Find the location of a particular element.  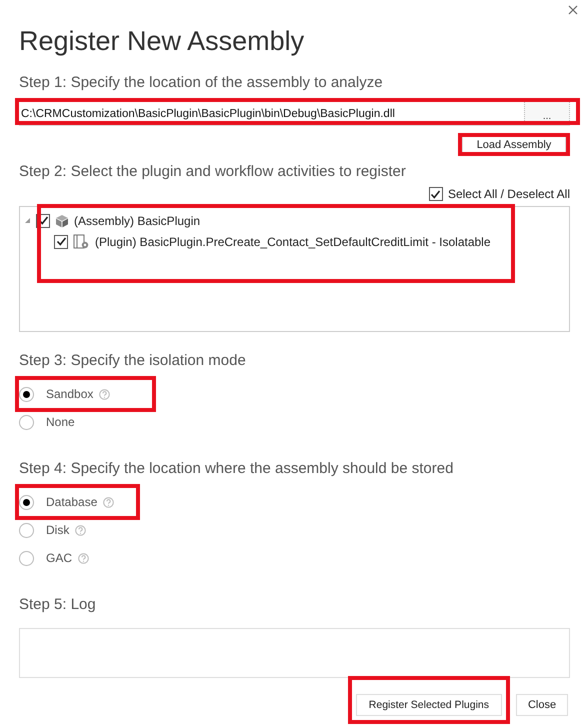

step-label: Step 4: Specify the location where the assembly should be stored is located at coordinates (236, 469).